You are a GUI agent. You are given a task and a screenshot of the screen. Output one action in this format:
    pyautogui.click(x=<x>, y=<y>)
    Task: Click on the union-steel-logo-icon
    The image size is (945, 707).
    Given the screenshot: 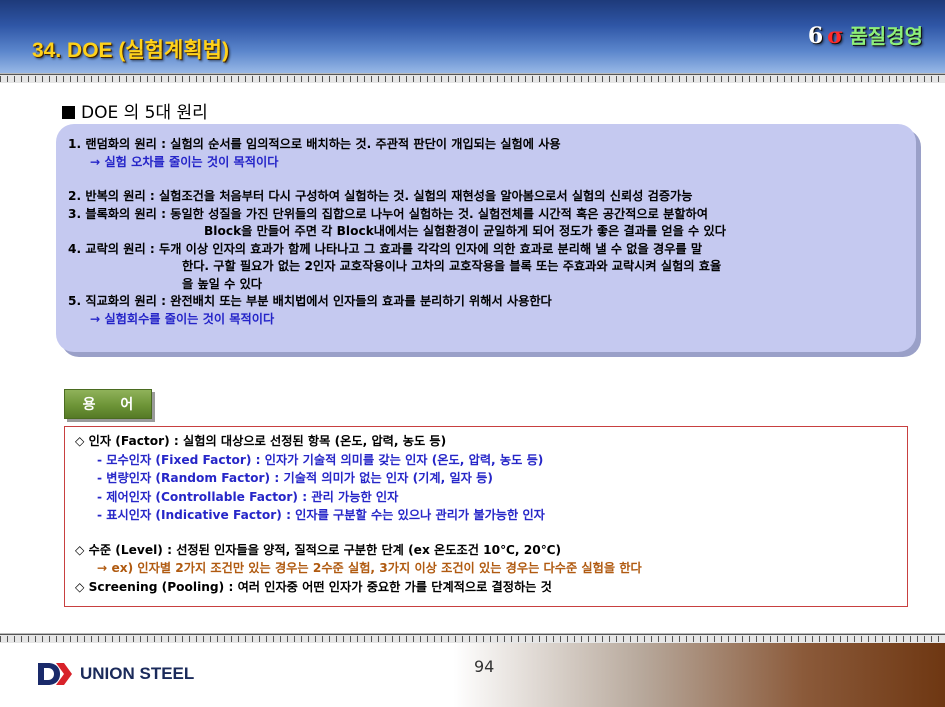 What is the action you would take?
    pyautogui.click(x=55, y=674)
    